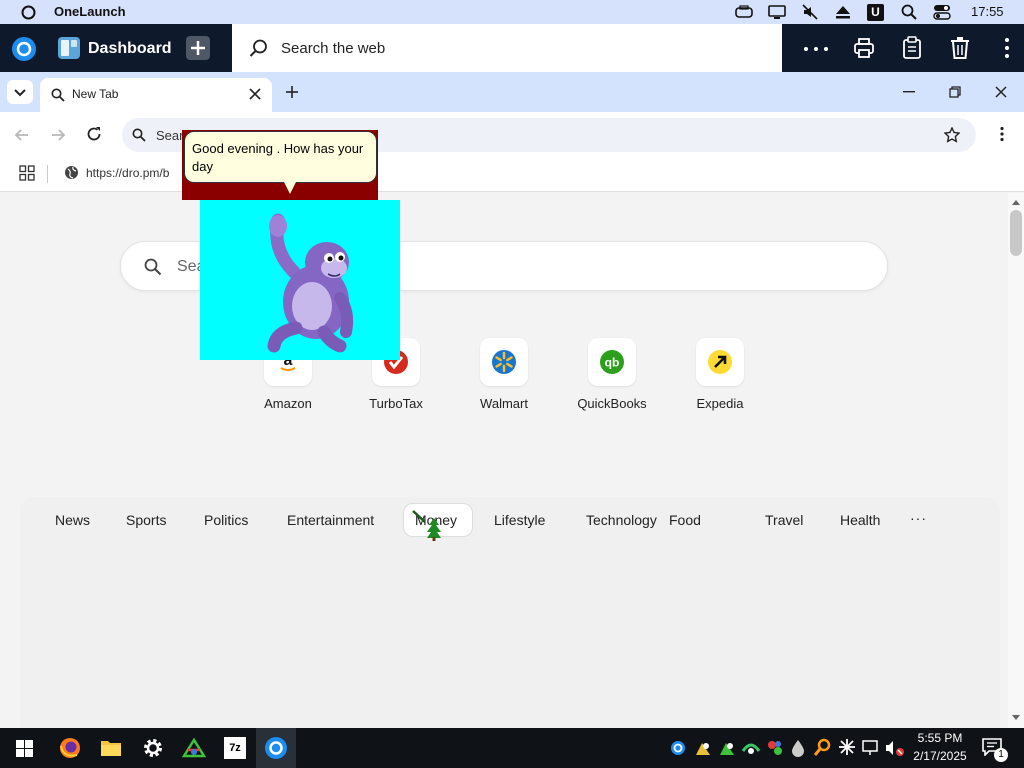 Image resolution: width=1024 pixels, height=768 pixels. What do you see at coordinates (255, 94) in the screenshot?
I see `close-tab-icon` at bounding box center [255, 94].